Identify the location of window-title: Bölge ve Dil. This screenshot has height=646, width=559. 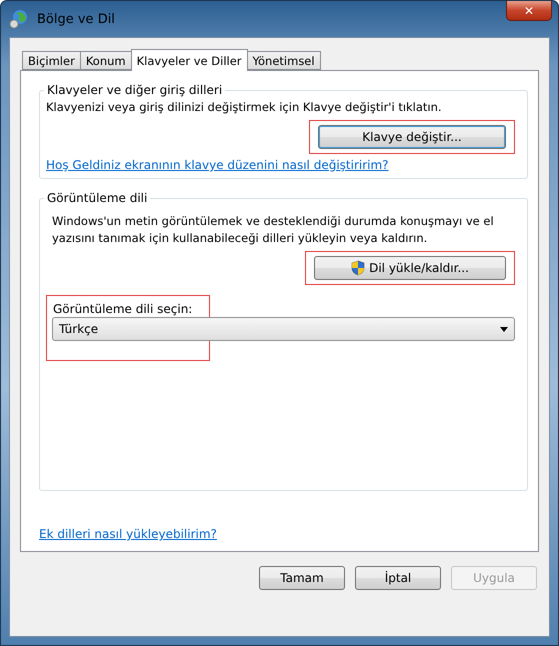
(76, 19).